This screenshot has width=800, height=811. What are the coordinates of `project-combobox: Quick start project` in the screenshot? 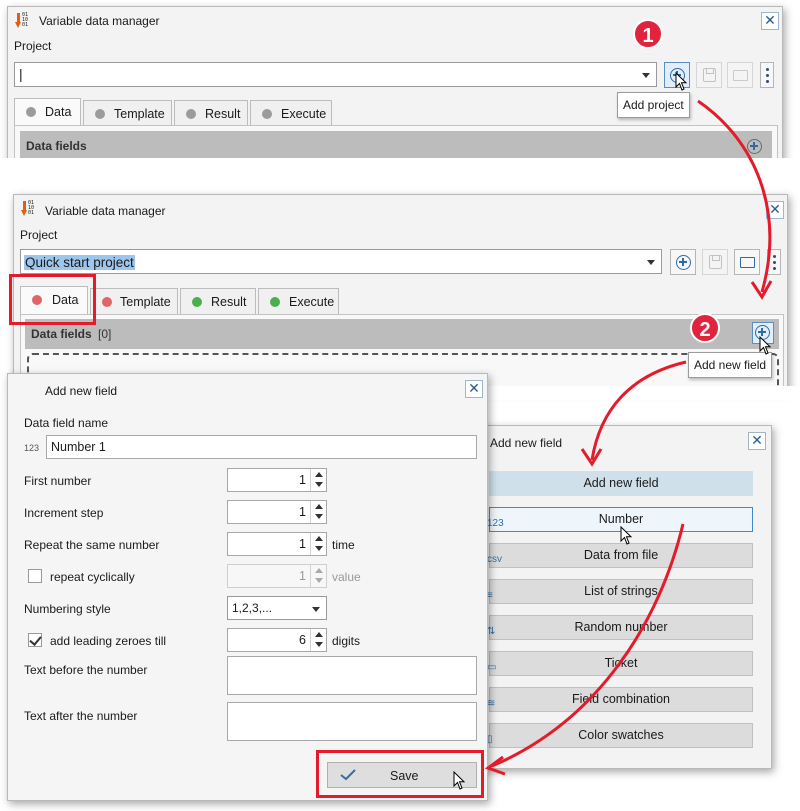 It's located at (341, 261).